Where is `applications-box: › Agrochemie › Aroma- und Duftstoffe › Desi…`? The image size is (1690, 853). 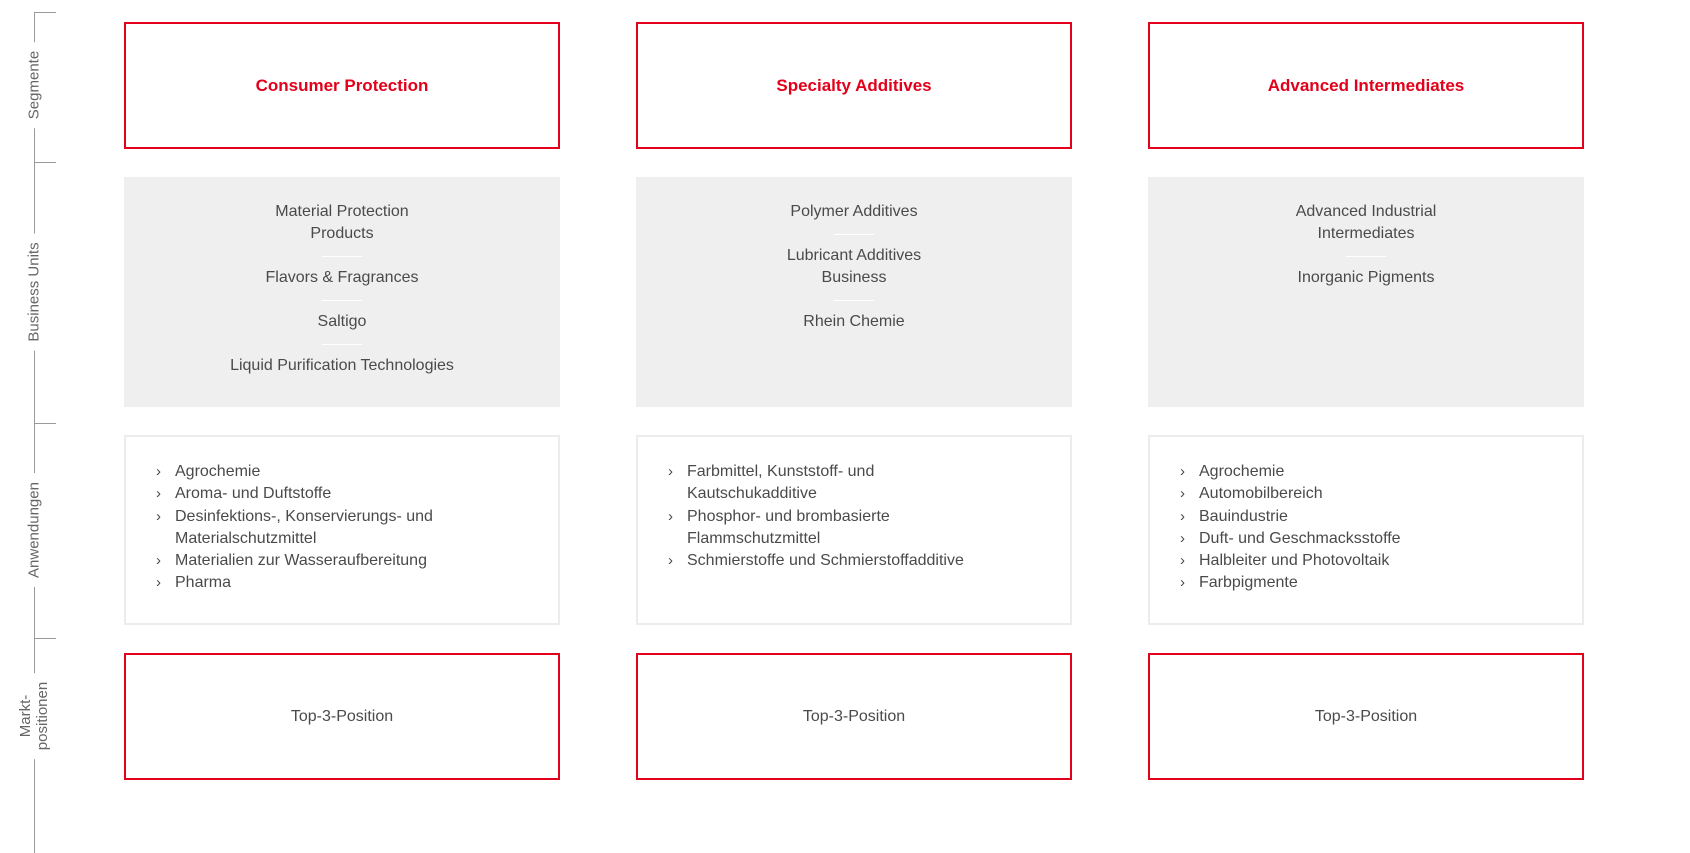
applications-box: › Agrochemie › Aroma- und Duftstoffe › Desi… is located at coordinates (342, 530).